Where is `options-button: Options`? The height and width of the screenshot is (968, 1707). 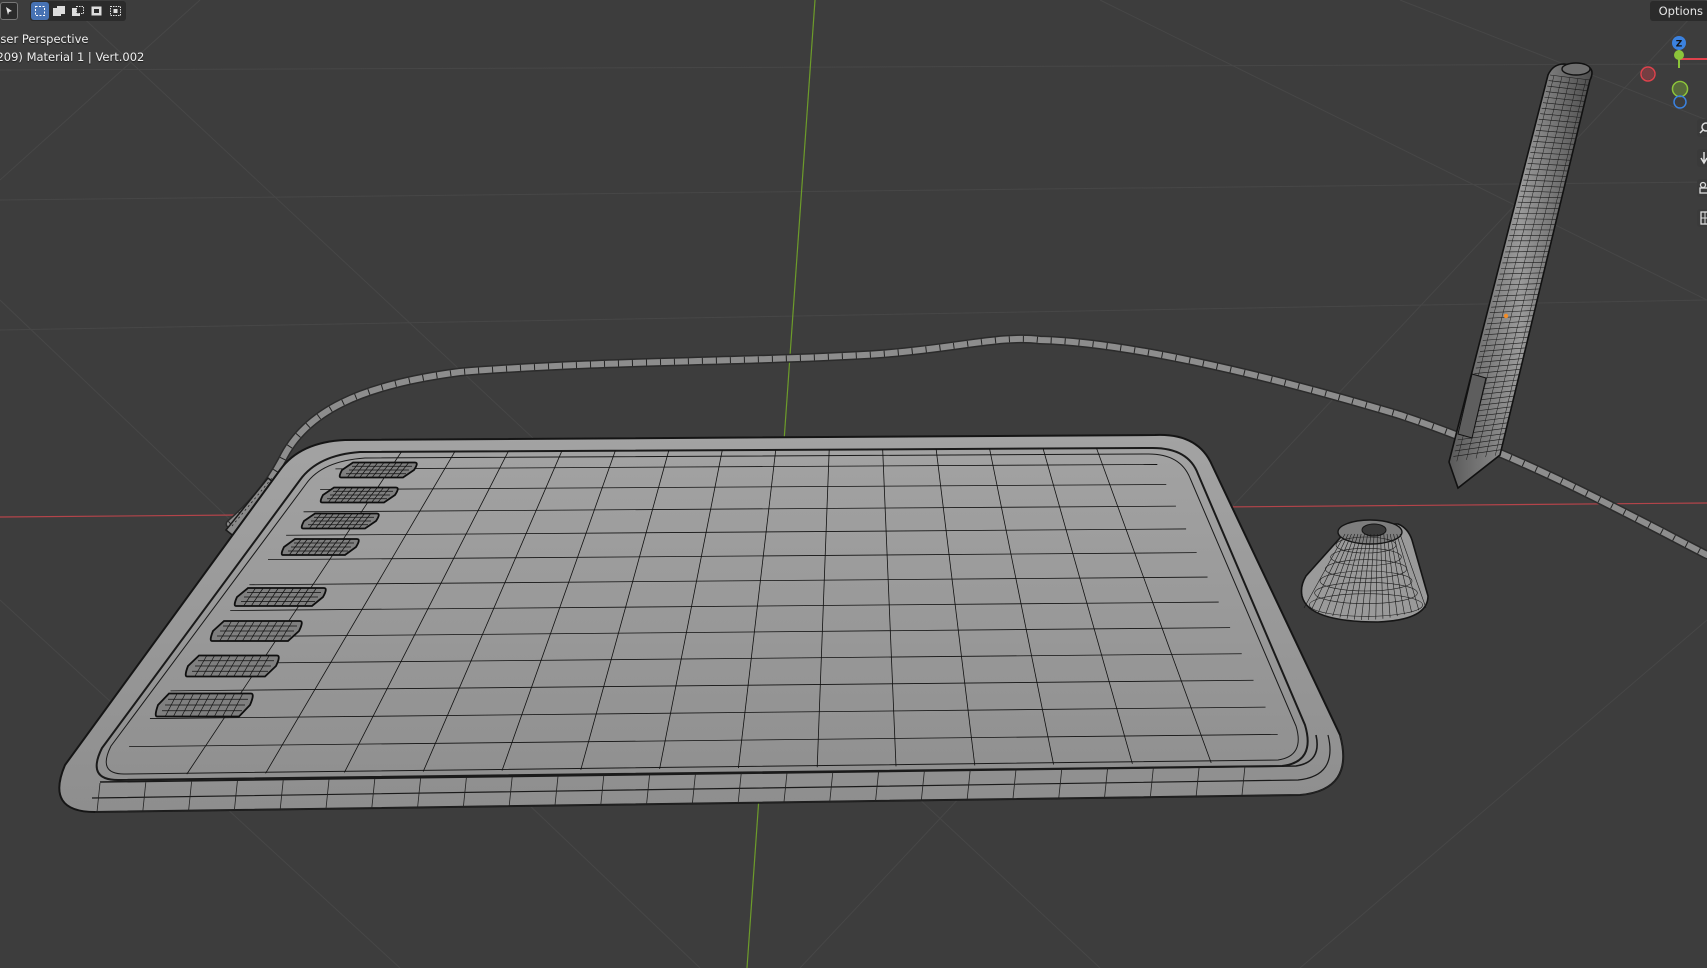
options-button: Options is located at coordinates (1678, 11).